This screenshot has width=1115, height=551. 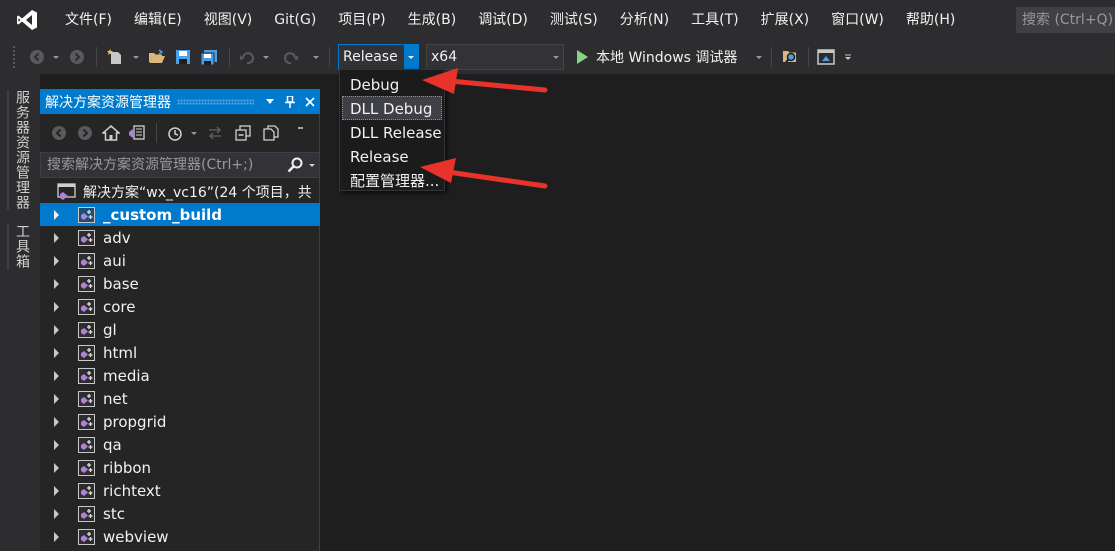 What do you see at coordinates (266, 57) in the screenshot?
I see `undo-dropdown-icon` at bounding box center [266, 57].